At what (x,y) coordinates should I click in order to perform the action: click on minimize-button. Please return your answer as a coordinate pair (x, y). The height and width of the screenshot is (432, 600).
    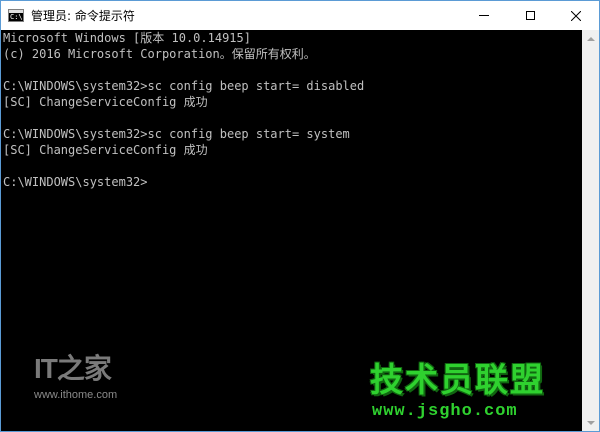
    Looking at the image, I should click on (484, 15).